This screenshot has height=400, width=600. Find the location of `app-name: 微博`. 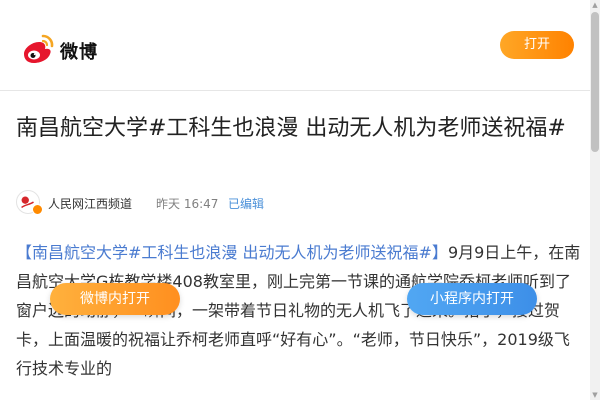

app-name: 微博 is located at coordinates (79, 52).